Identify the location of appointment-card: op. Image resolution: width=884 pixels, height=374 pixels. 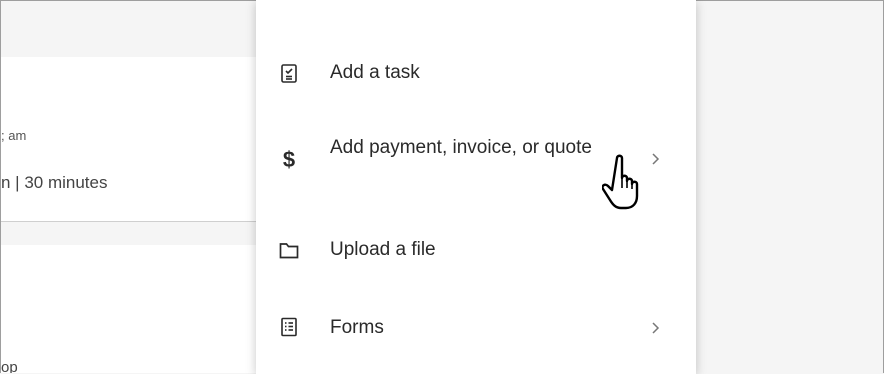
(129, 309).